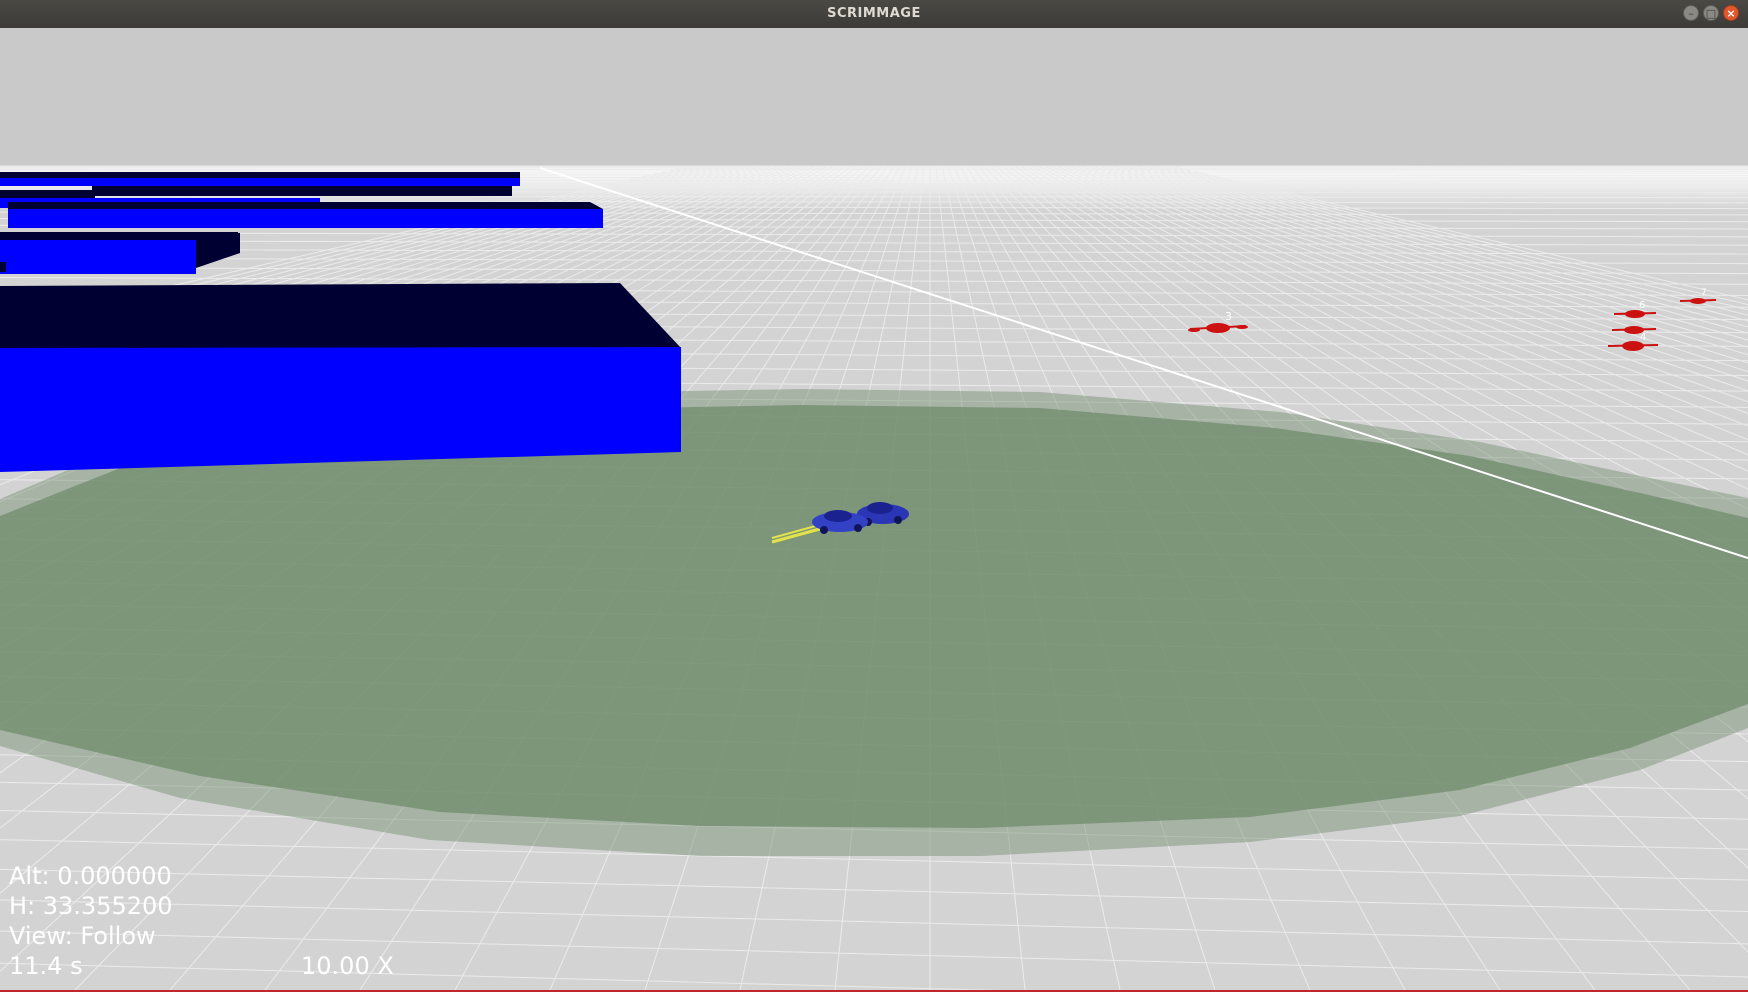  Describe the element at coordinates (1228, 316) in the screenshot. I see `entity-label: 3` at that location.